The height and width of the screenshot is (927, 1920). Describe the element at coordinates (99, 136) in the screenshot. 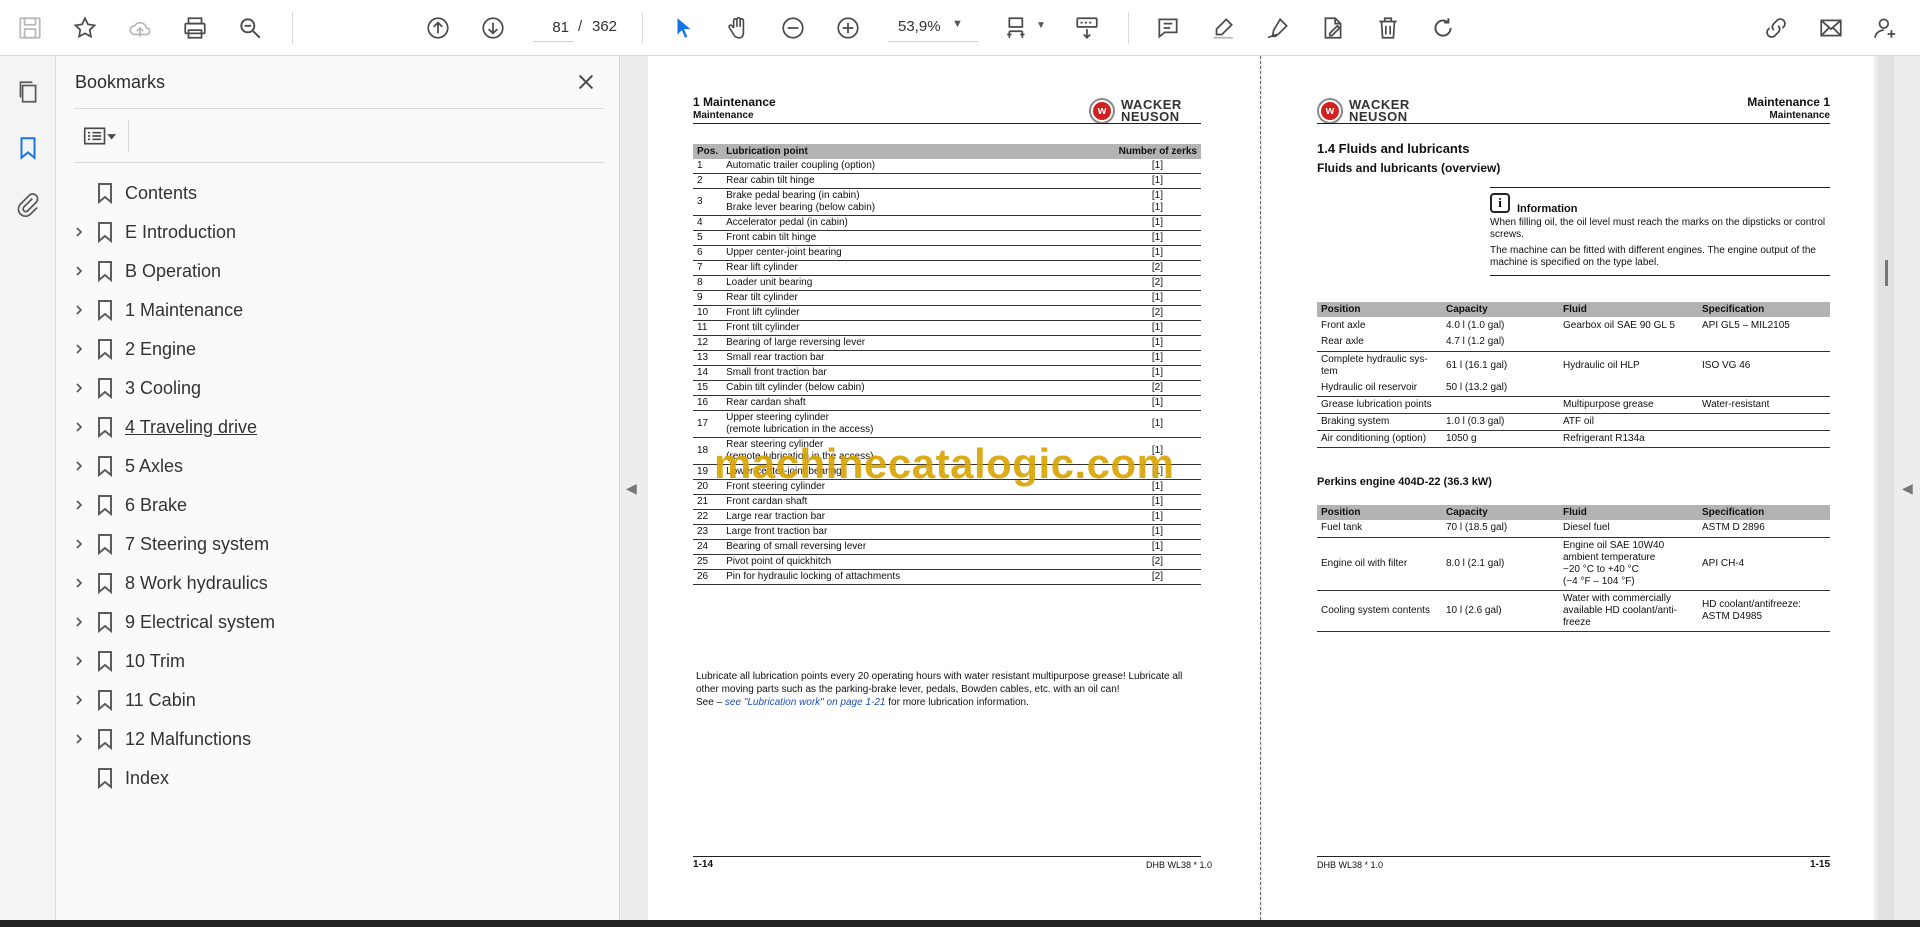

I see `bookmark-options-button` at that location.